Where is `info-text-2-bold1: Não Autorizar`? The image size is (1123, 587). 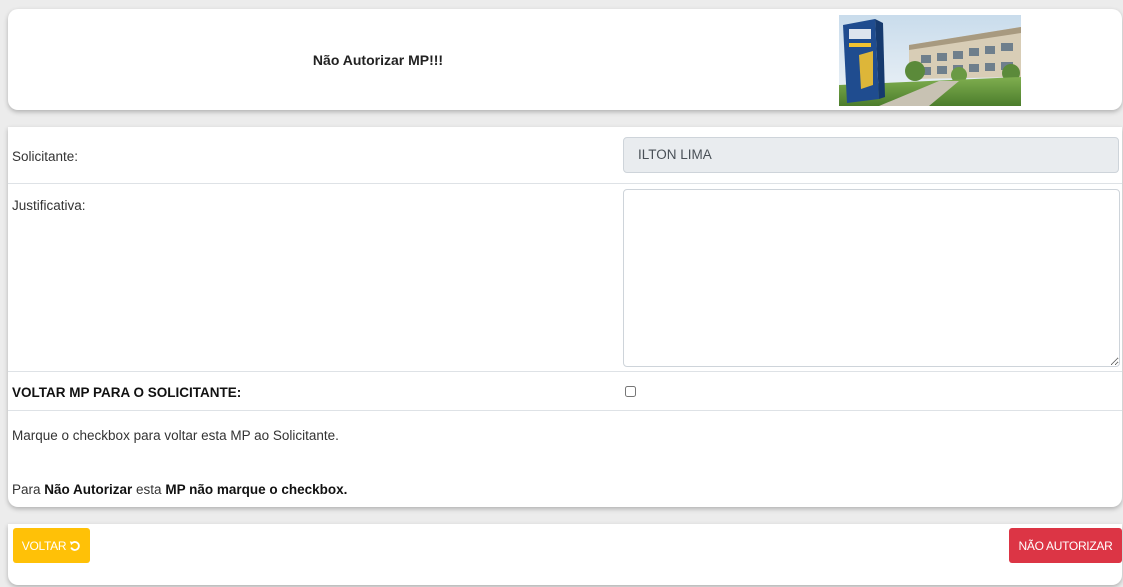
info-text-2-bold1: Não Autorizar is located at coordinates (88, 489).